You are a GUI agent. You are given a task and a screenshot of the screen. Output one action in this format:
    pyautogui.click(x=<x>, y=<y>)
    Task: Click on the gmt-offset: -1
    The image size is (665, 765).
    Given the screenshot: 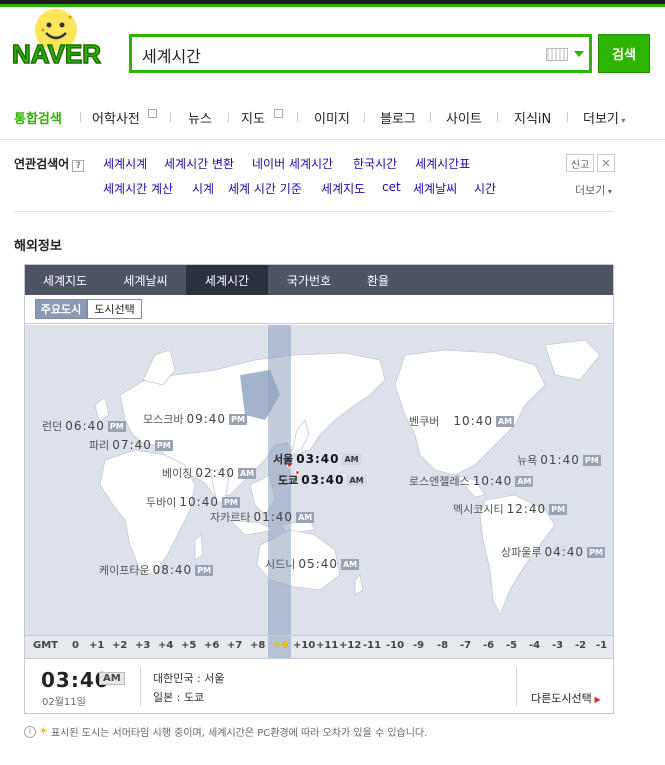 What is the action you would take?
    pyautogui.click(x=601, y=645)
    